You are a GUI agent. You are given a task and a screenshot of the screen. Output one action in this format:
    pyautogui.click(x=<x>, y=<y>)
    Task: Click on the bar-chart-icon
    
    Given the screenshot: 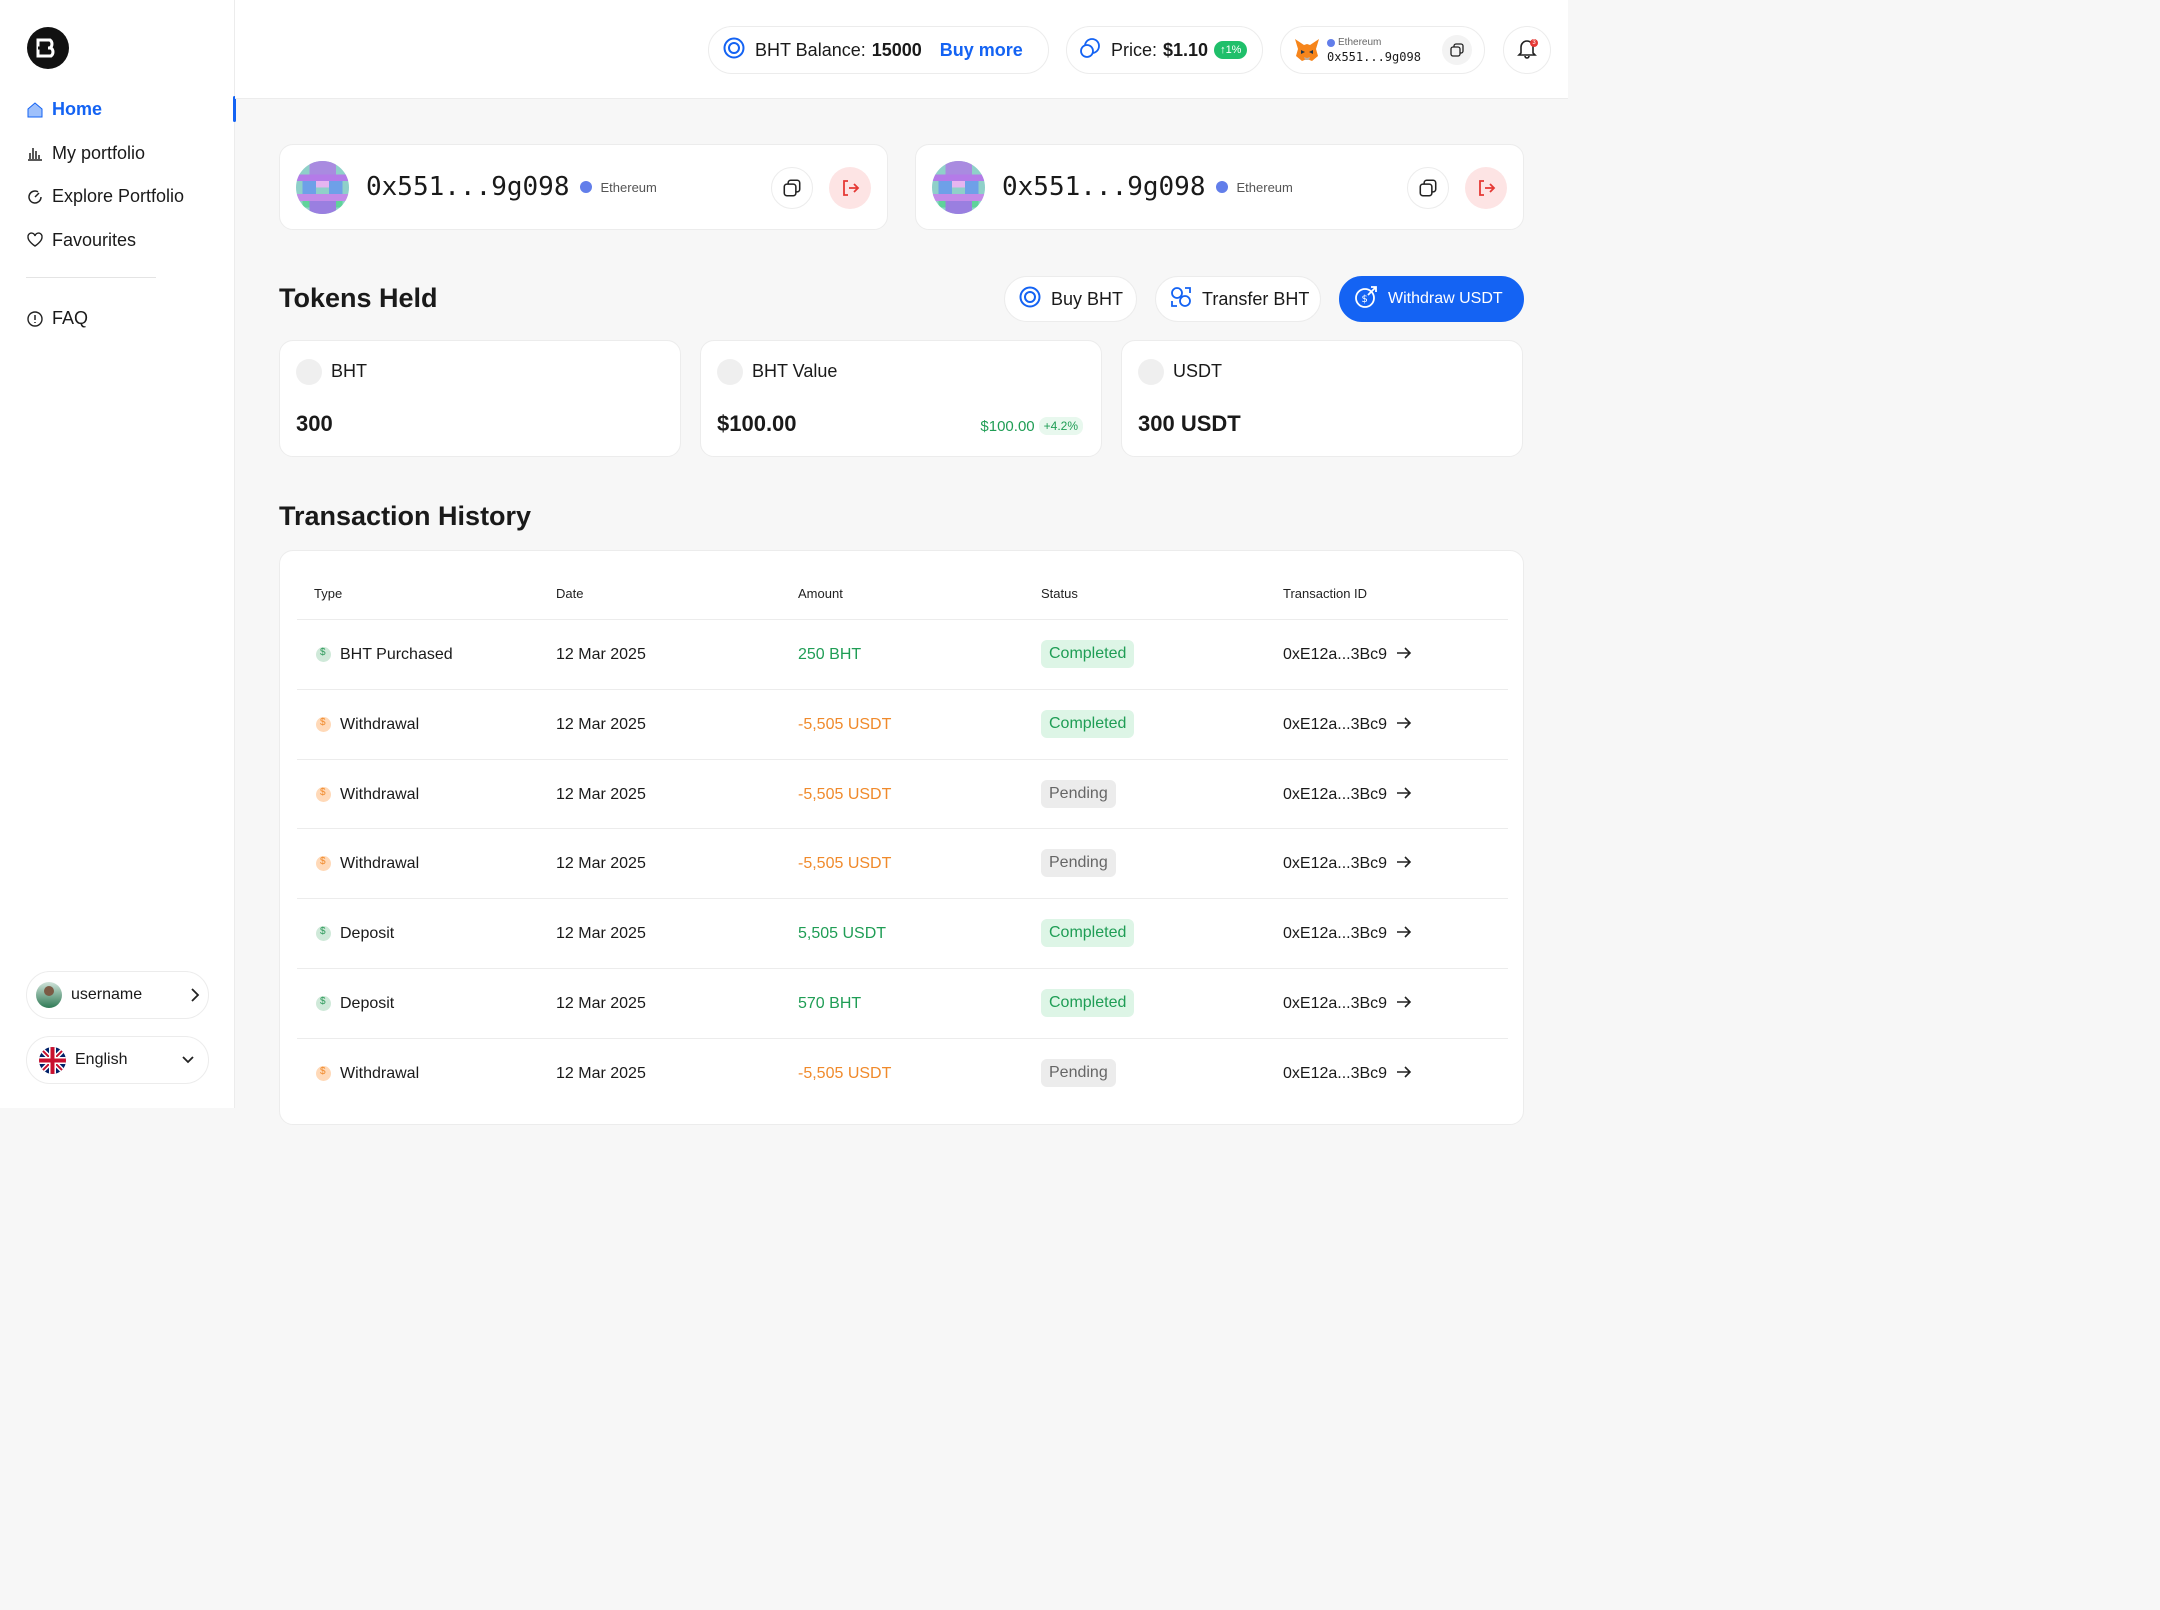 What is the action you would take?
    pyautogui.click(x=35, y=153)
    